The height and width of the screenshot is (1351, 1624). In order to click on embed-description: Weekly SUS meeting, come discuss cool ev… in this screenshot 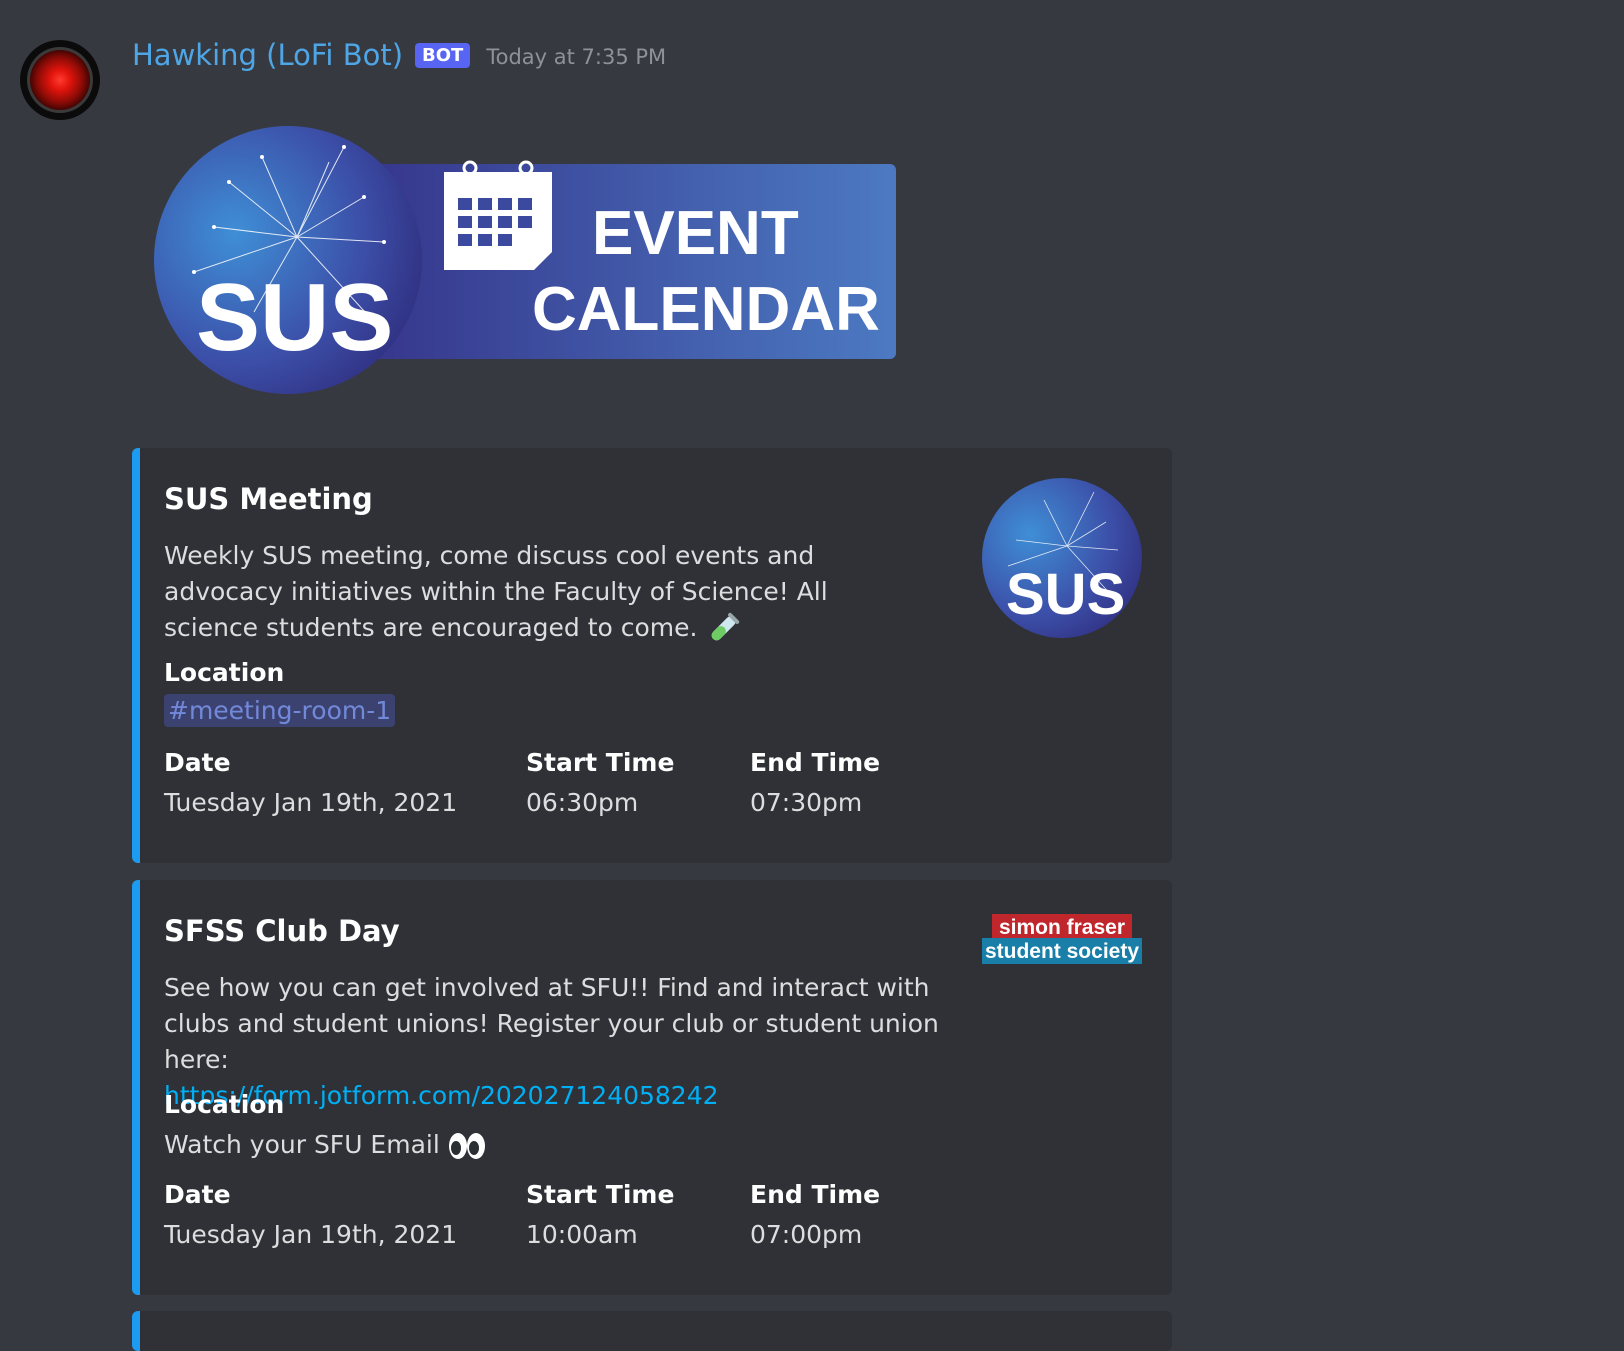, I will do `click(544, 592)`.